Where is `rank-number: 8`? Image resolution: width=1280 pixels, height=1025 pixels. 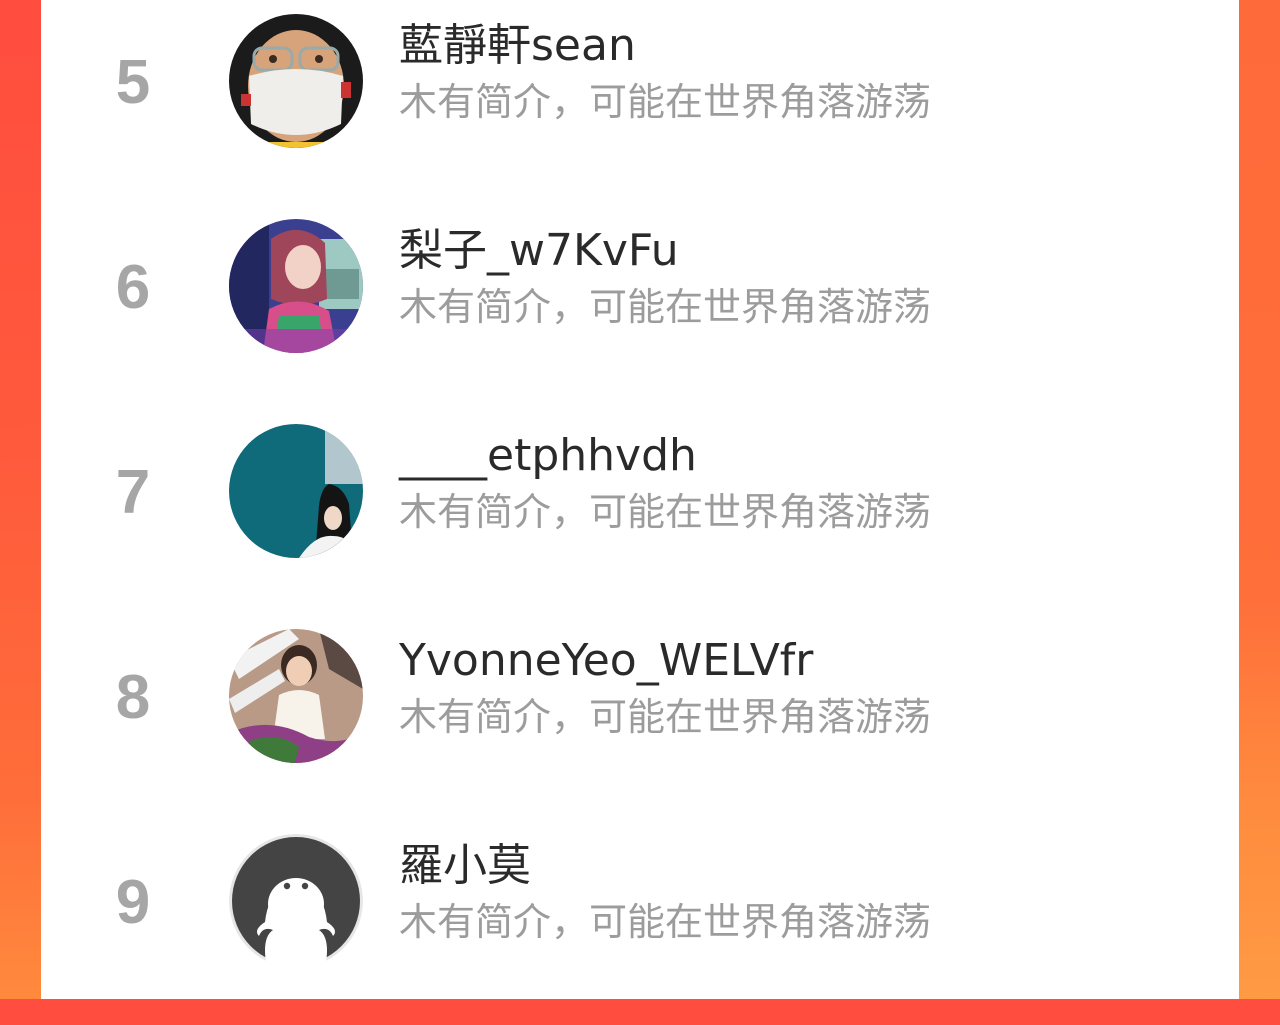 rank-number: 8 is located at coordinates (133, 697).